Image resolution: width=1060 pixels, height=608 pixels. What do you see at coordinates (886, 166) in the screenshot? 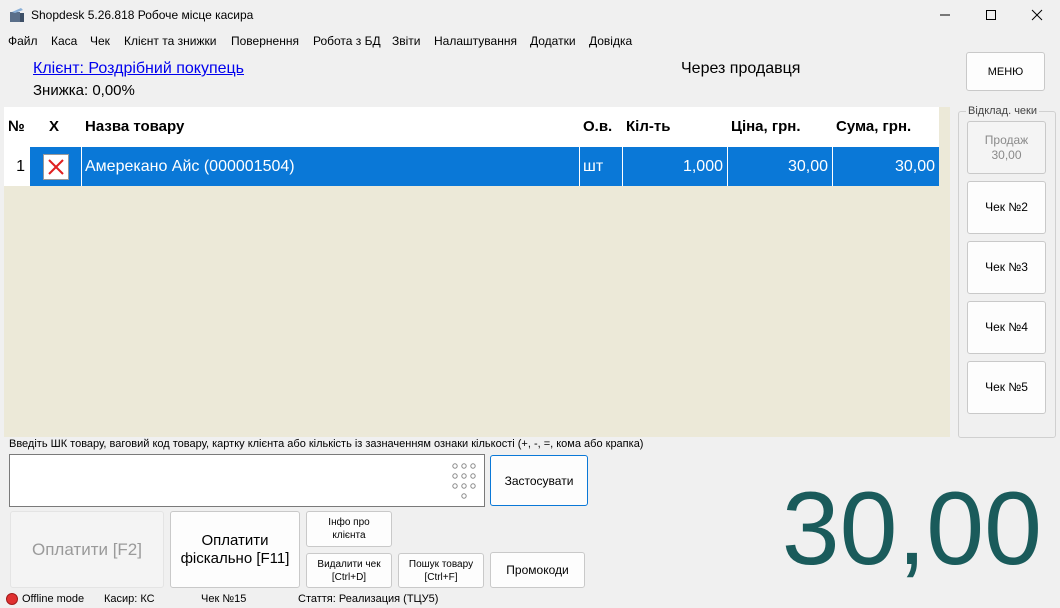
I see `row-sum: 30,00` at bounding box center [886, 166].